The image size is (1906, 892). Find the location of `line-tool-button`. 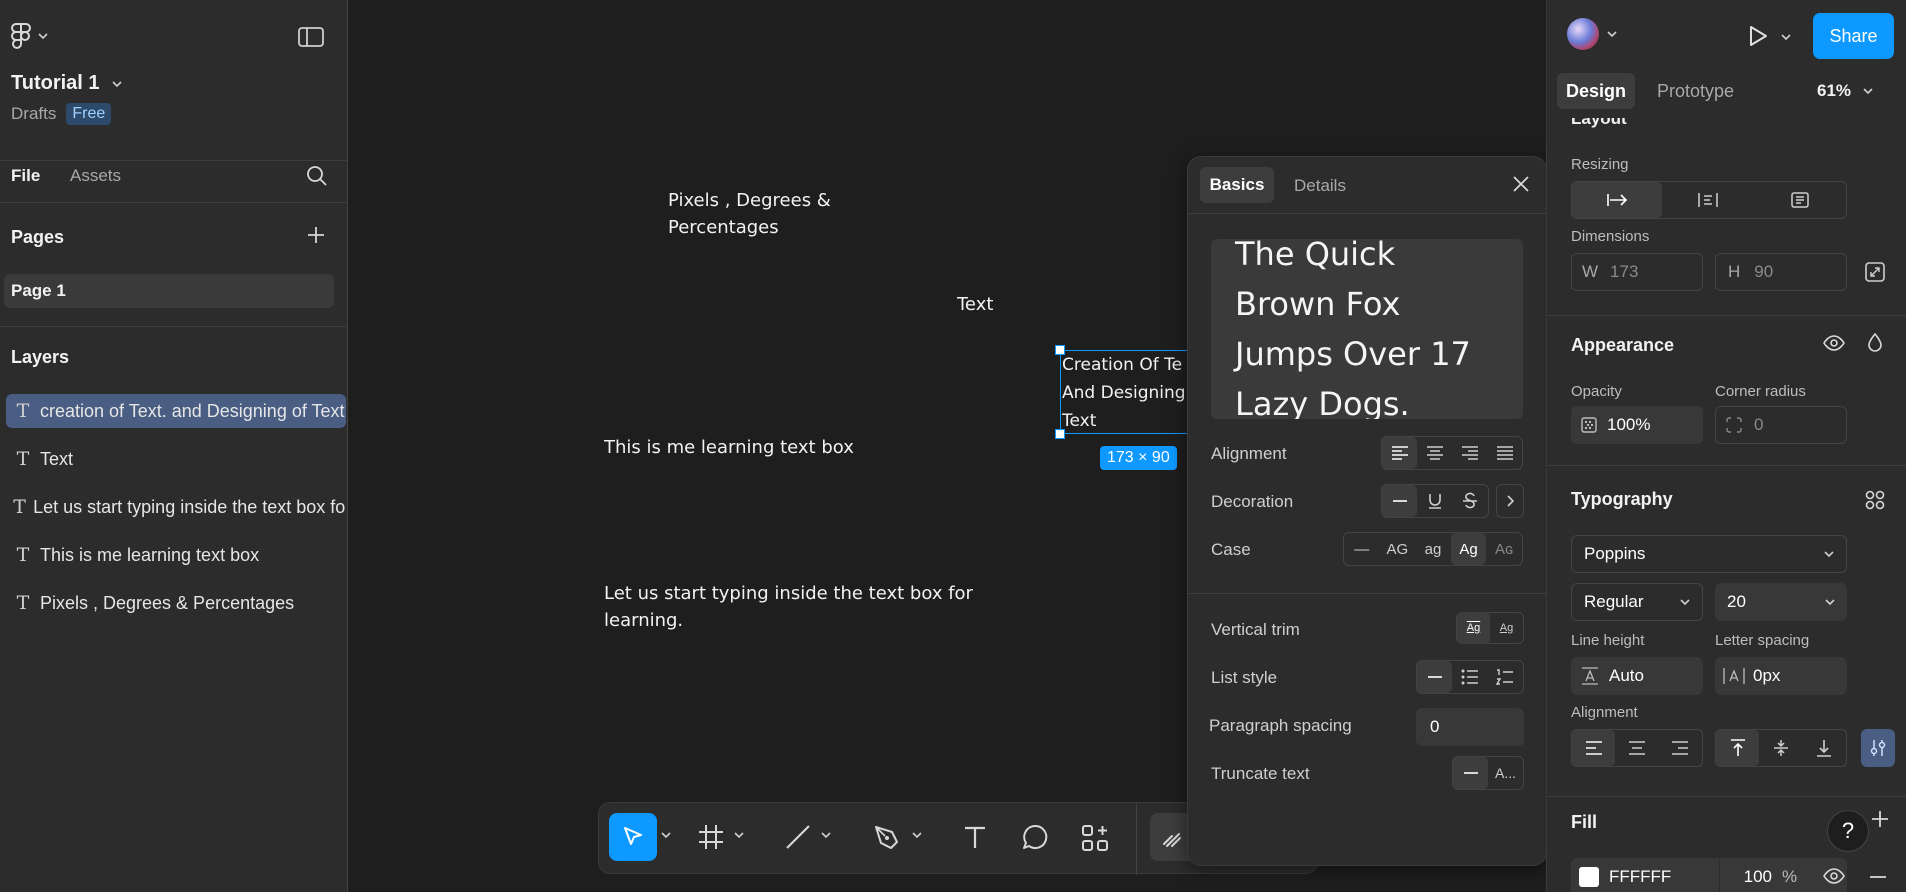

line-tool-button is located at coordinates (798, 837).